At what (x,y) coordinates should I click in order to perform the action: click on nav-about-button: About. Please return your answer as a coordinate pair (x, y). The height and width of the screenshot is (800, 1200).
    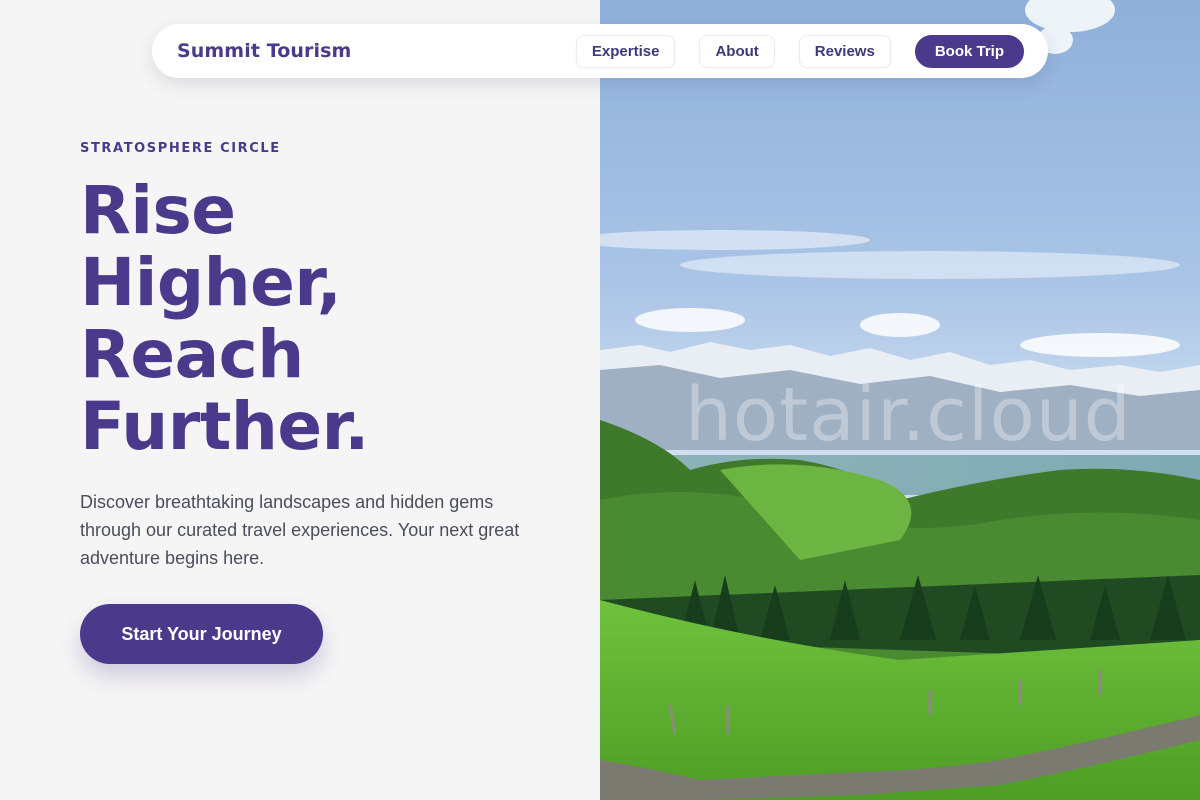
    Looking at the image, I should click on (737, 51).